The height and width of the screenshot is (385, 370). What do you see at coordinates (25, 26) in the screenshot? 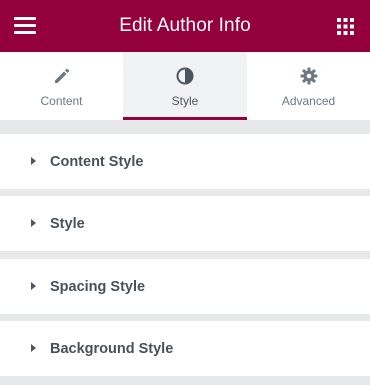
I see `hamburger-menu-icon` at bounding box center [25, 26].